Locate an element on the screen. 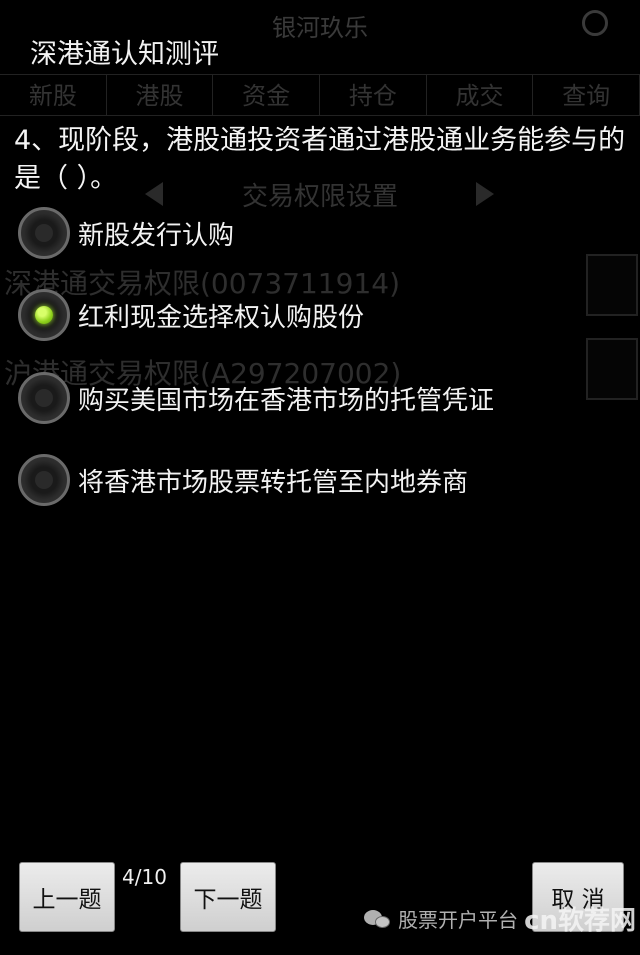 Image resolution: width=640 pixels, height=955 pixels. option-label: 新股发行认购 is located at coordinates (156, 235).